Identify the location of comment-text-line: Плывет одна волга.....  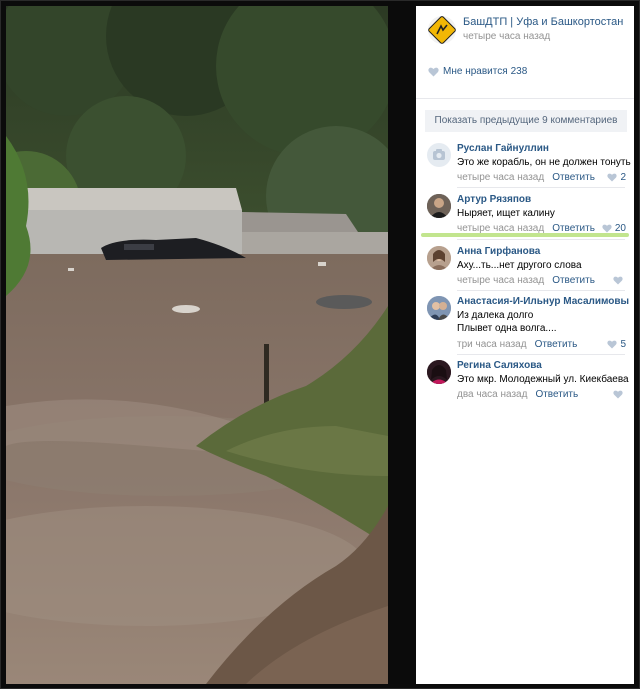
(507, 328).